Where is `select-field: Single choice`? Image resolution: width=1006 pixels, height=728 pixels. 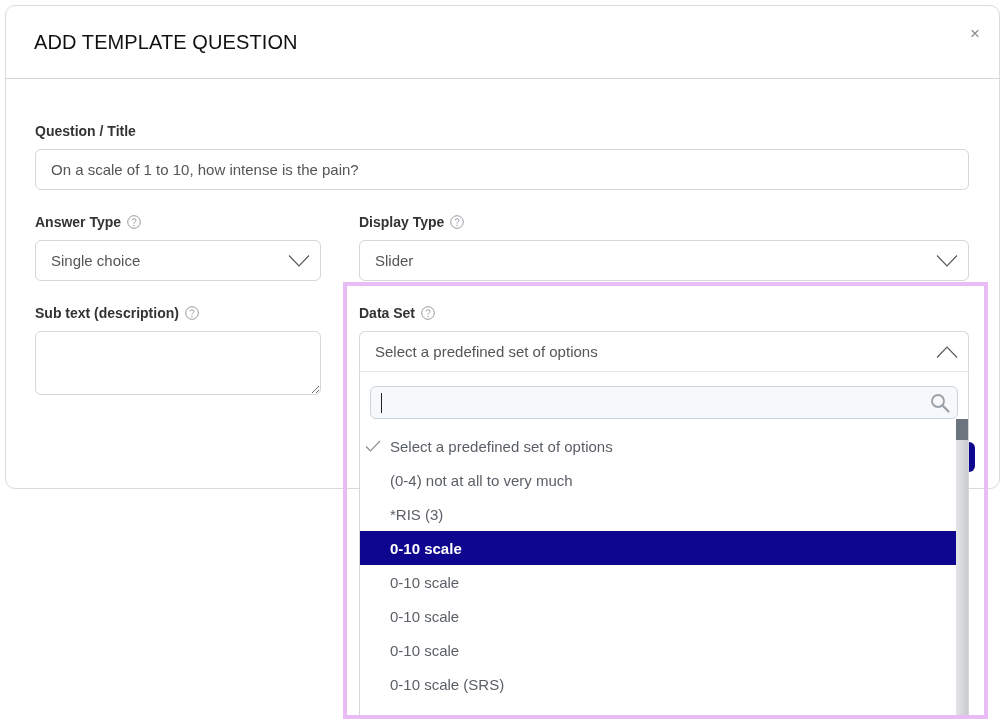 select-field: Single choice is located at coordinates (178, 260).